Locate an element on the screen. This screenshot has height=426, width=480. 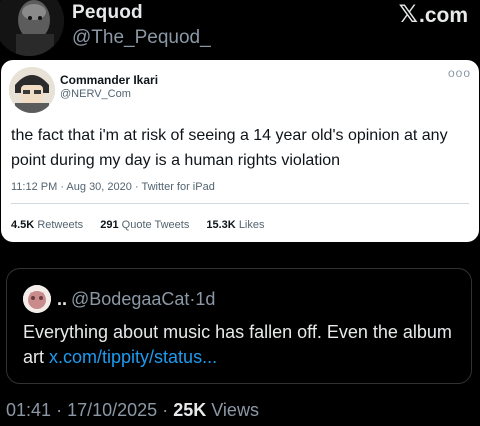
brand-text: .com is located at coordinates (443, 15).